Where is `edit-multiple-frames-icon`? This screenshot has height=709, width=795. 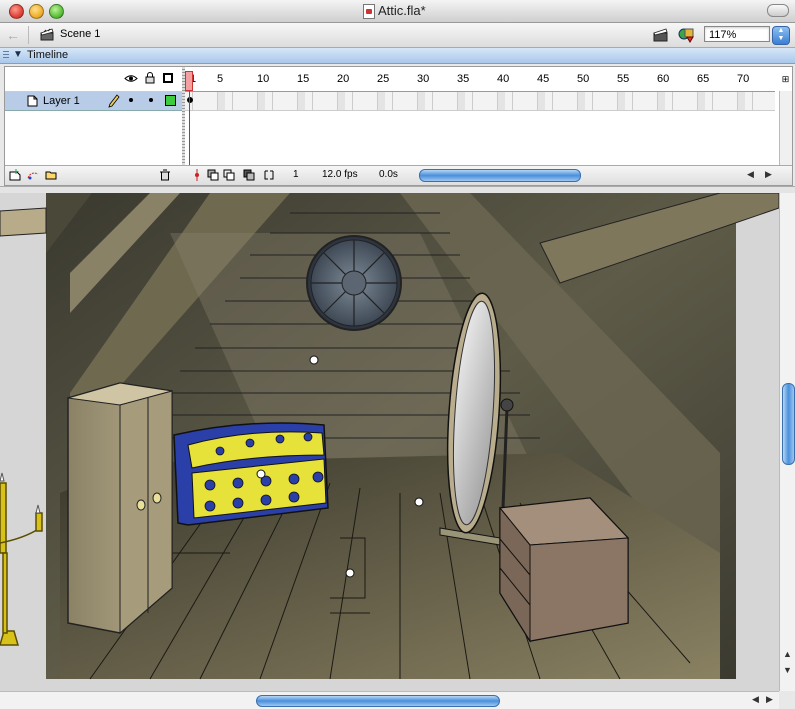 edit-multiple-frames-icon is located at coordinates (249, 175).